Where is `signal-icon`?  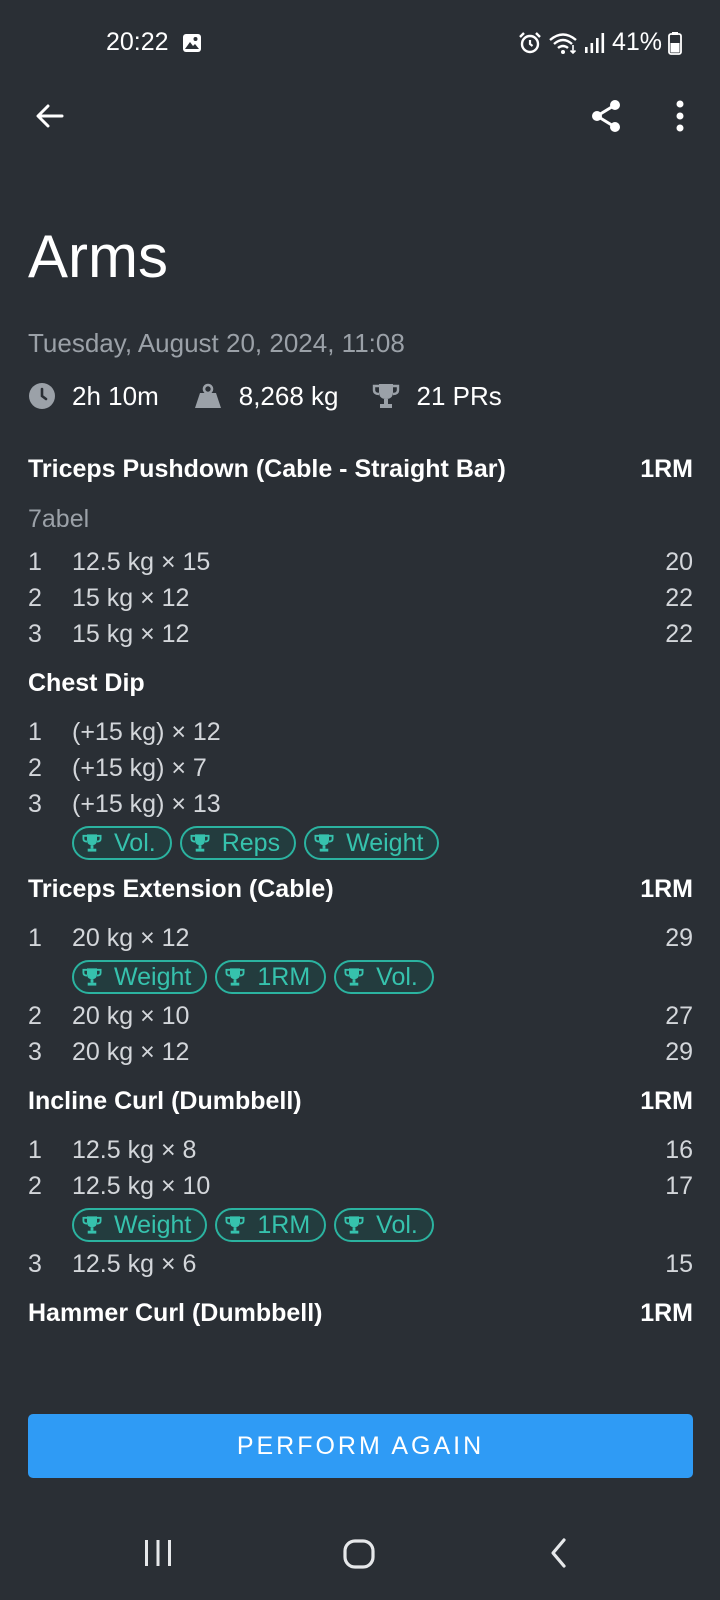
signal-icon is located at coordinates (594, 42).